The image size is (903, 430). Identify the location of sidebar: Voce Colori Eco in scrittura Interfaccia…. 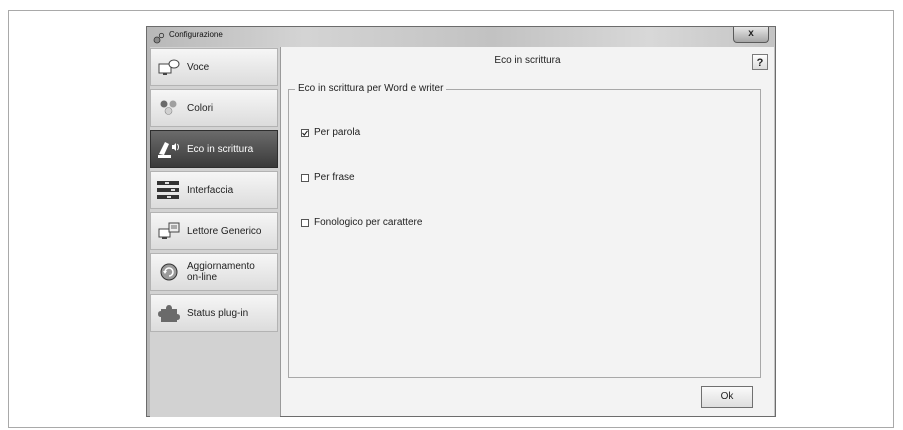
(215, 232).